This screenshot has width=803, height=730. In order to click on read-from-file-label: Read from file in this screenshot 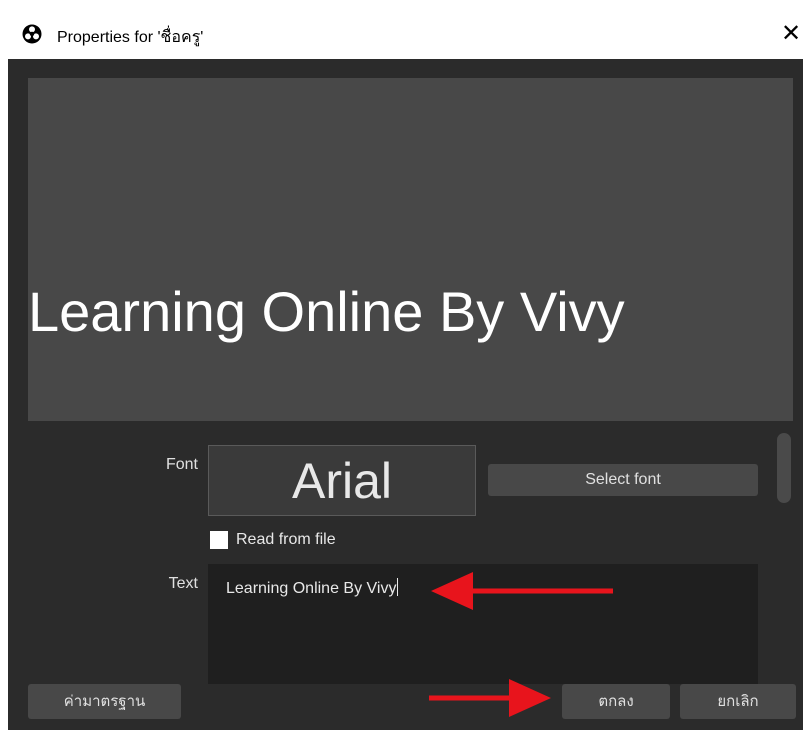, I will do `click(286, 539)`.